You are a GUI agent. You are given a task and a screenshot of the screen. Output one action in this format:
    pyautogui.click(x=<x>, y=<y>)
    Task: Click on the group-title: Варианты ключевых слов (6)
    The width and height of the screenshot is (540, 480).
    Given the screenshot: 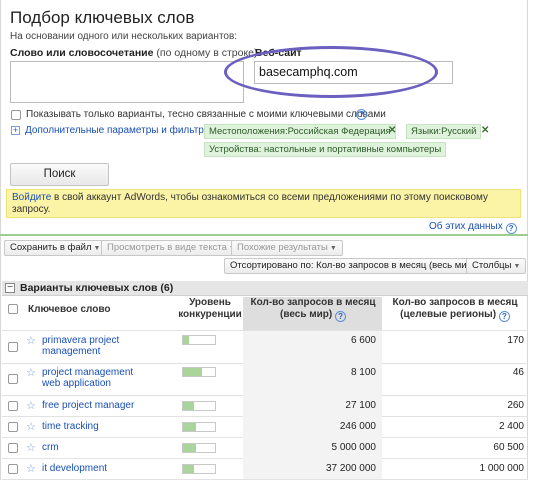 What is the action you would take?
    pyautogui.click(x=97, y=288)
    